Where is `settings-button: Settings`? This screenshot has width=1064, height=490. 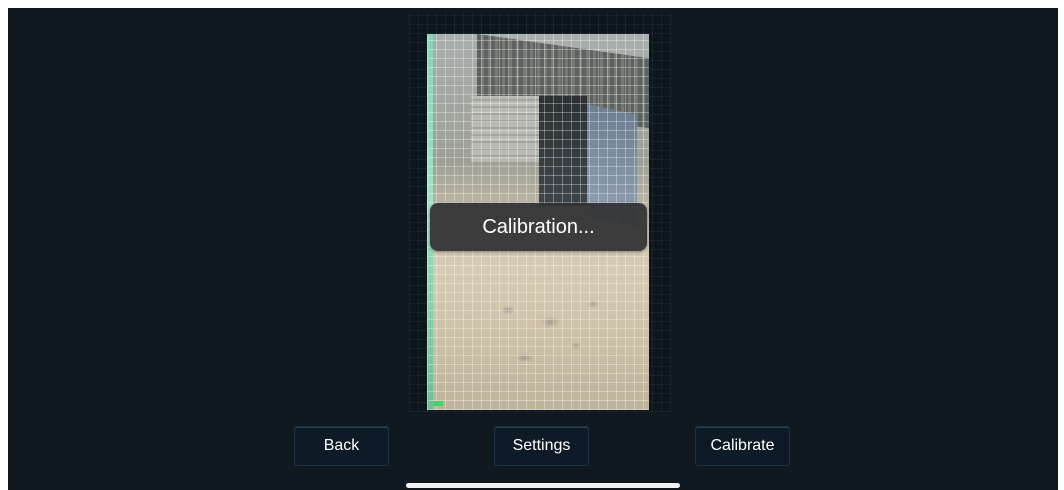 settings-button: Settings is located at coordinates (541, 446).